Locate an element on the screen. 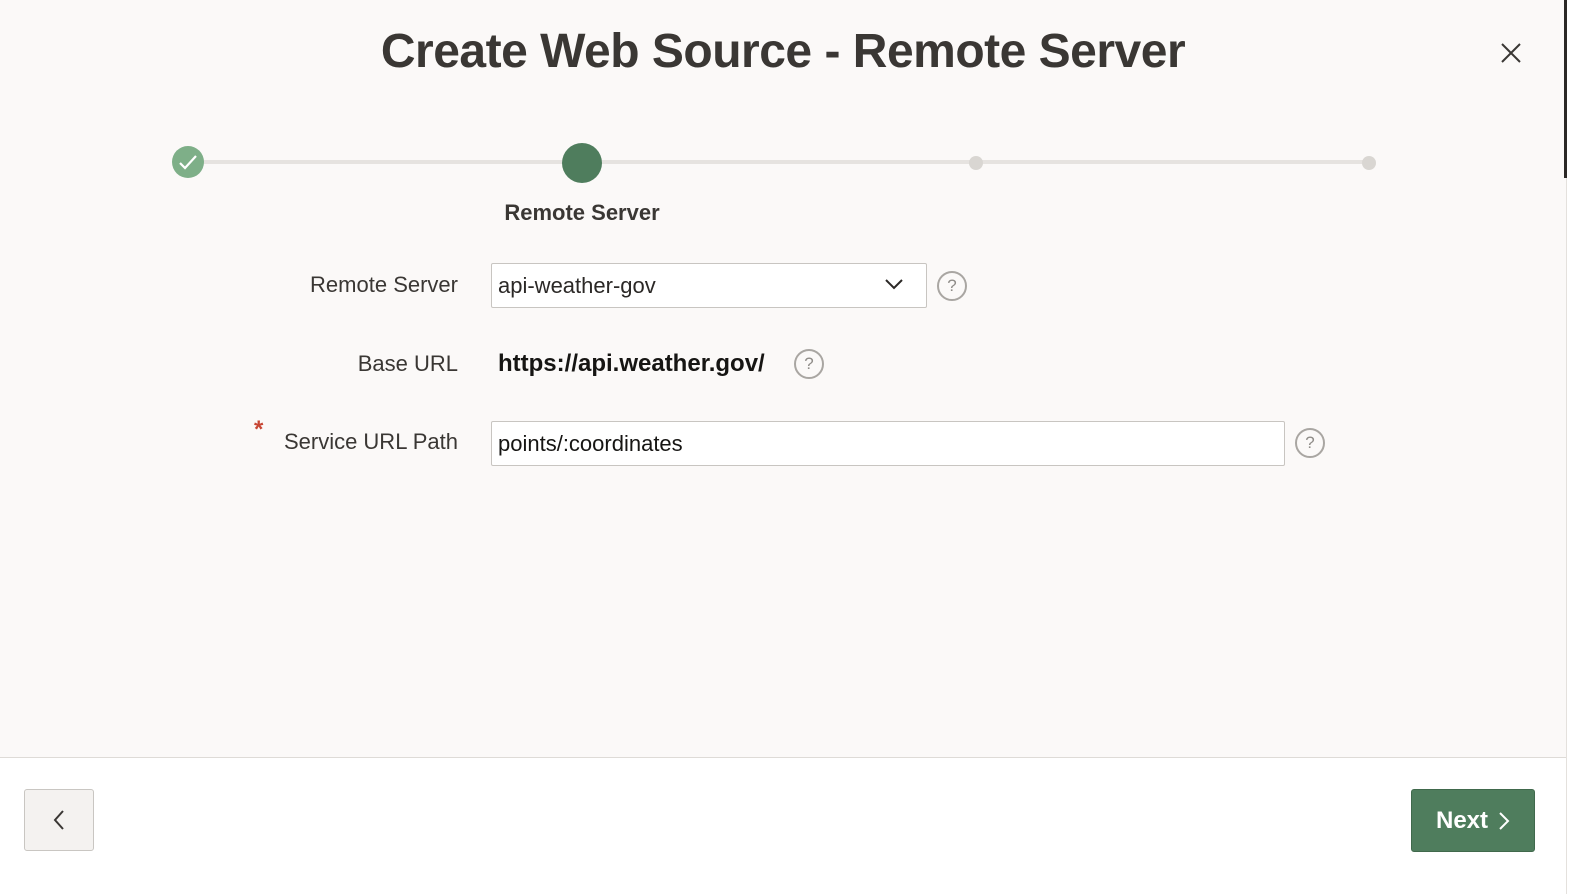 This screenshot has width=1594, height=894. next-button: Next is located at coordinates (1473, 820).